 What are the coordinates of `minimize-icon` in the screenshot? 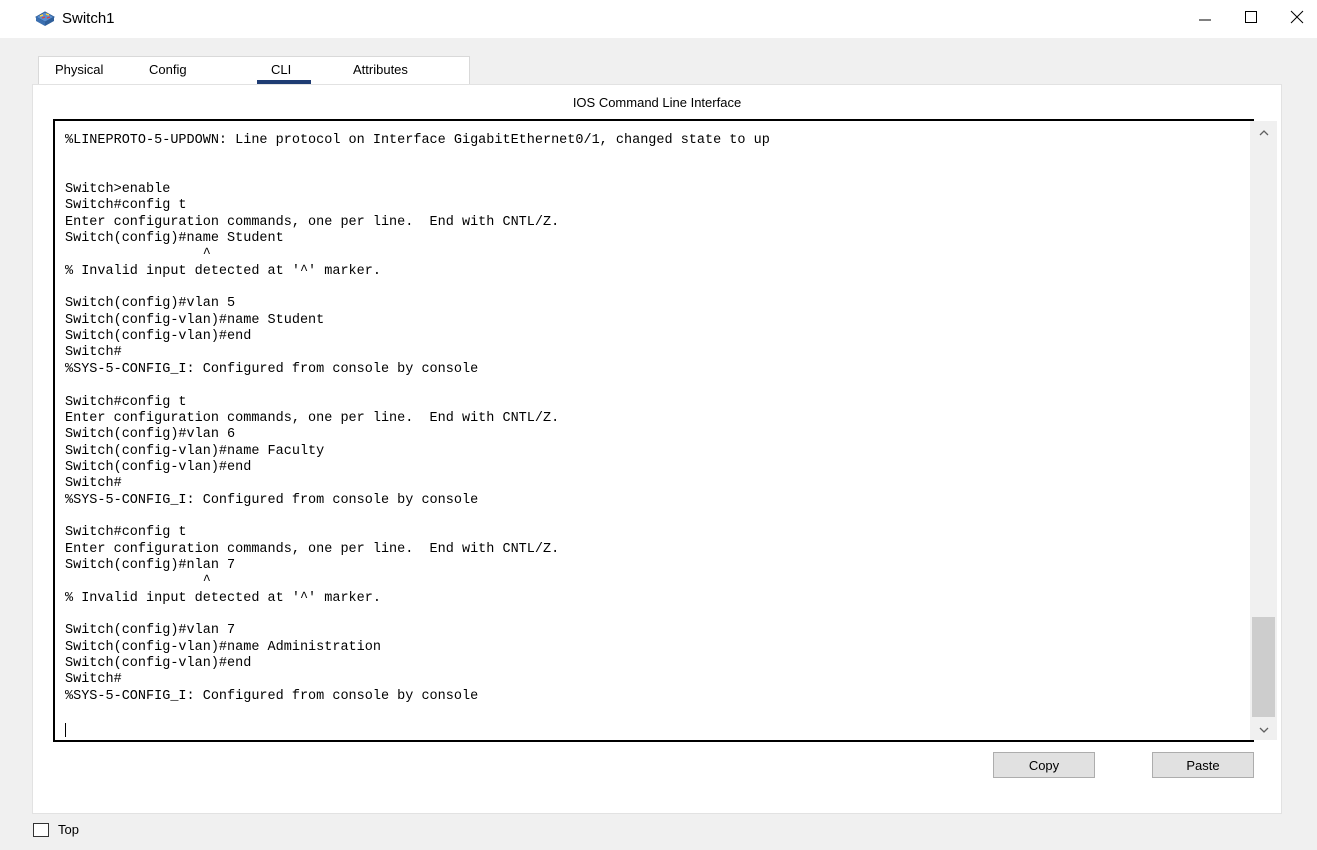 It's located at (1205, 19).